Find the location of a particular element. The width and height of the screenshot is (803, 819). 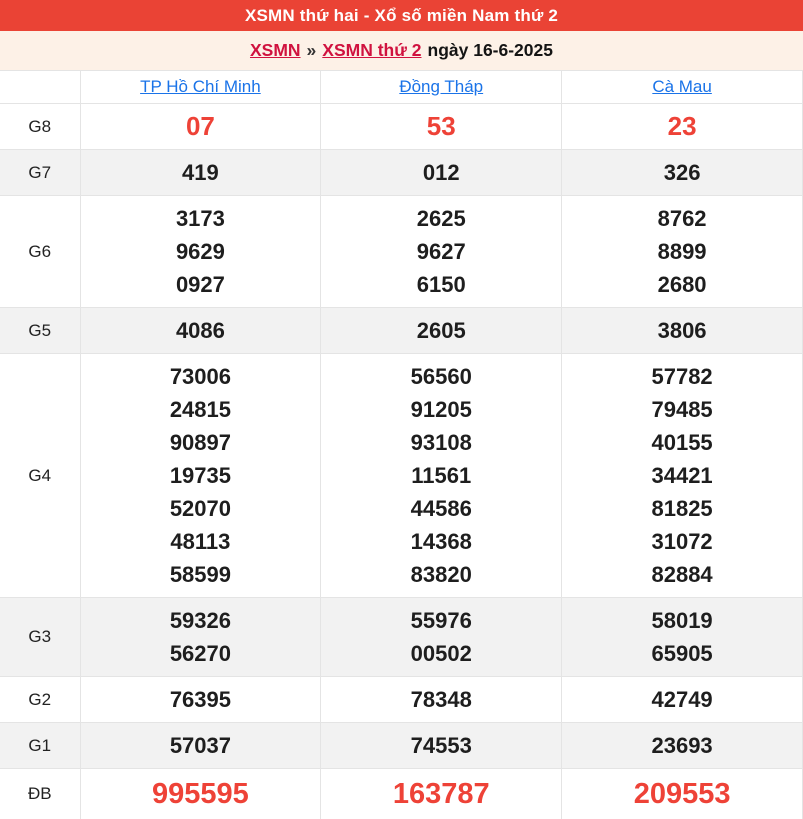

prize-label: G3 is located at coordinates (40, 637).